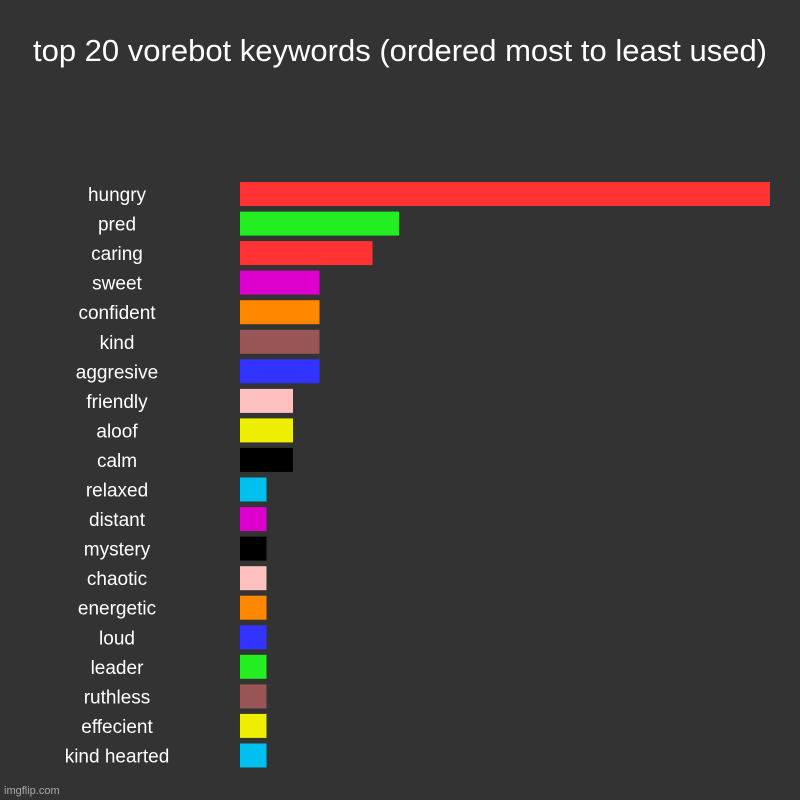  Describe the element at coordinates (253, 755) in the screenshot. I see `bar-kind-hearted` at that location.